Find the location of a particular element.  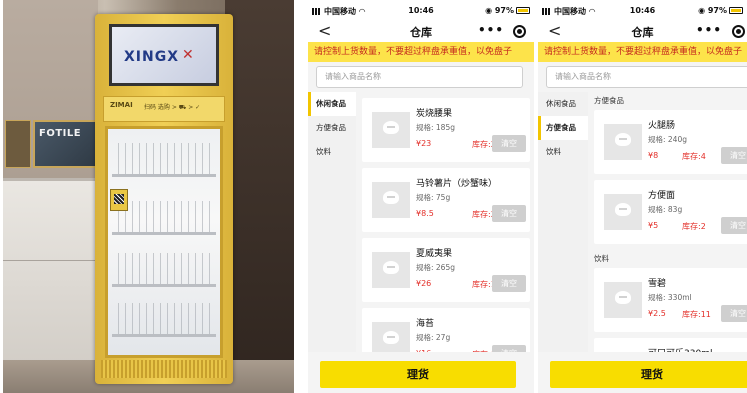

product-name: 马铃薯片（炒蟹味） is located at coordinates (457, 184).